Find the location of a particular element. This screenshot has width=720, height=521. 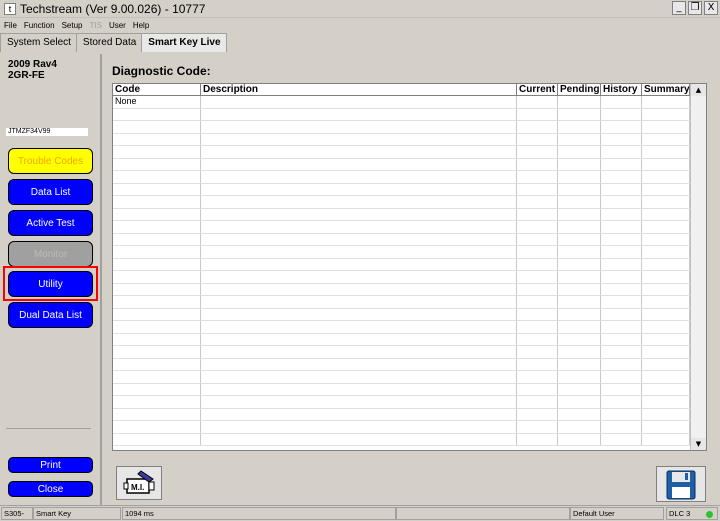

tab-system-select: System Select is located at coordinates (38, 42).